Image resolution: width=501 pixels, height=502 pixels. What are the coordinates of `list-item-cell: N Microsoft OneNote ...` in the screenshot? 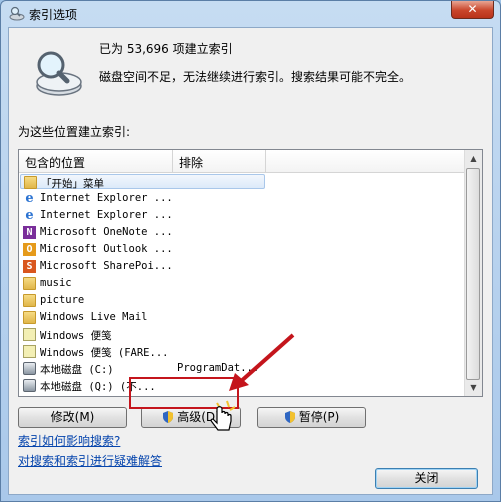 It's located at (142, 232).